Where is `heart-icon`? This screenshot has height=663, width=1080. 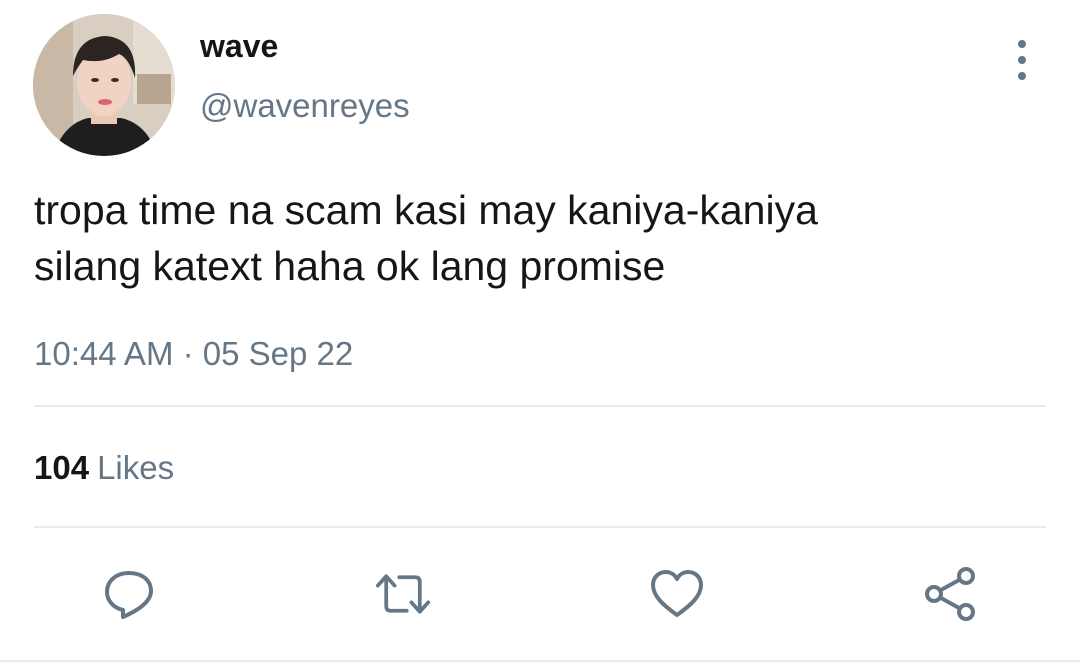 heart-icon is located at coordinates (677, 593).